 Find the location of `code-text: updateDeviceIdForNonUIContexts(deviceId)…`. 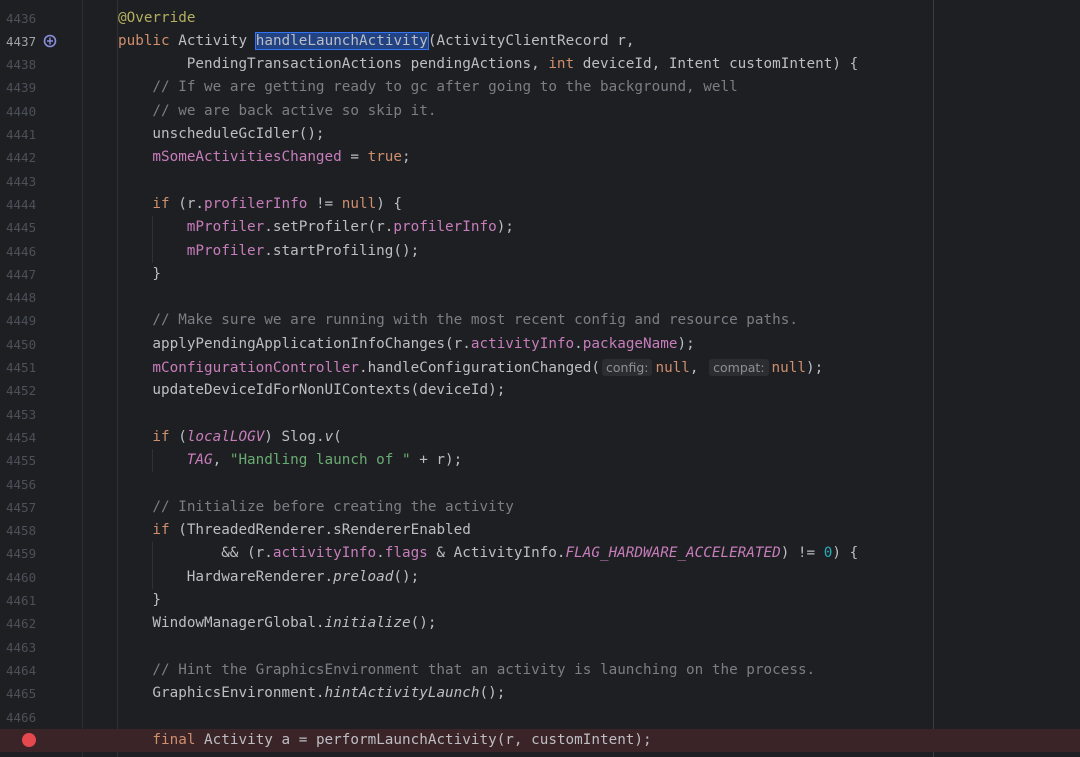

code-text: updateDeviceIdForNonUIContexts(deviceId)… is located at coordinates (311, 390).